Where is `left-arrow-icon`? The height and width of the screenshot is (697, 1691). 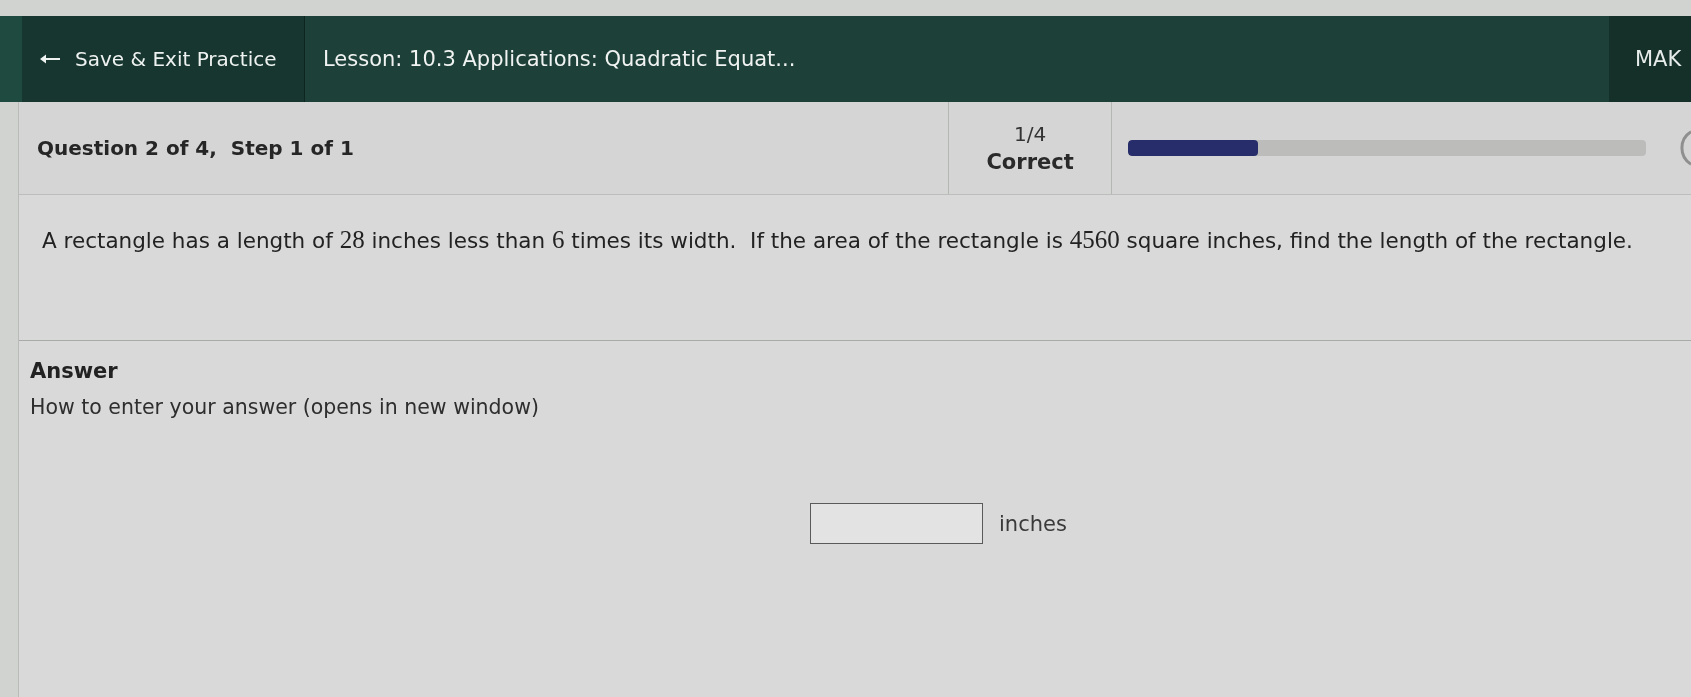 left-arrow-icon is located at coordinates (50, 59).